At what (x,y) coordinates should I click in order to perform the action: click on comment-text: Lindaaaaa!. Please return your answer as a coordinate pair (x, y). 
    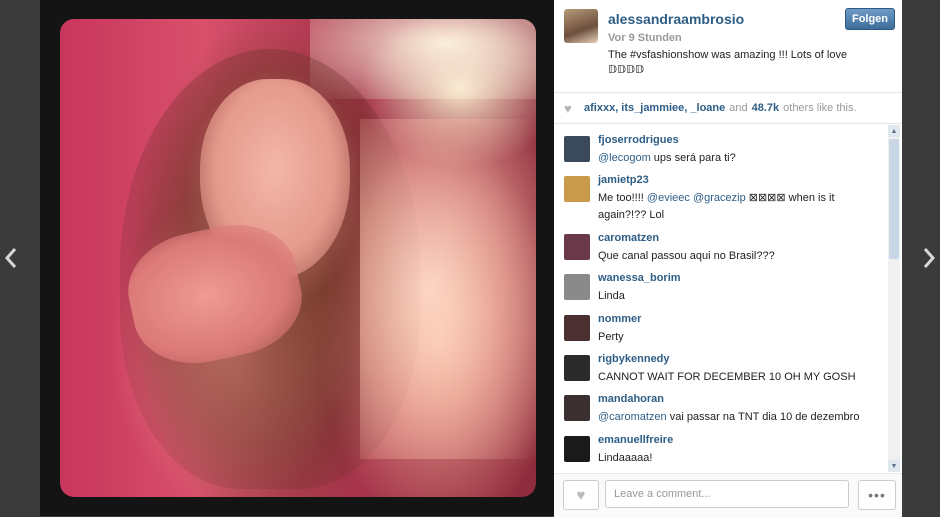
    Looking at the image, I should click on (625, 458).